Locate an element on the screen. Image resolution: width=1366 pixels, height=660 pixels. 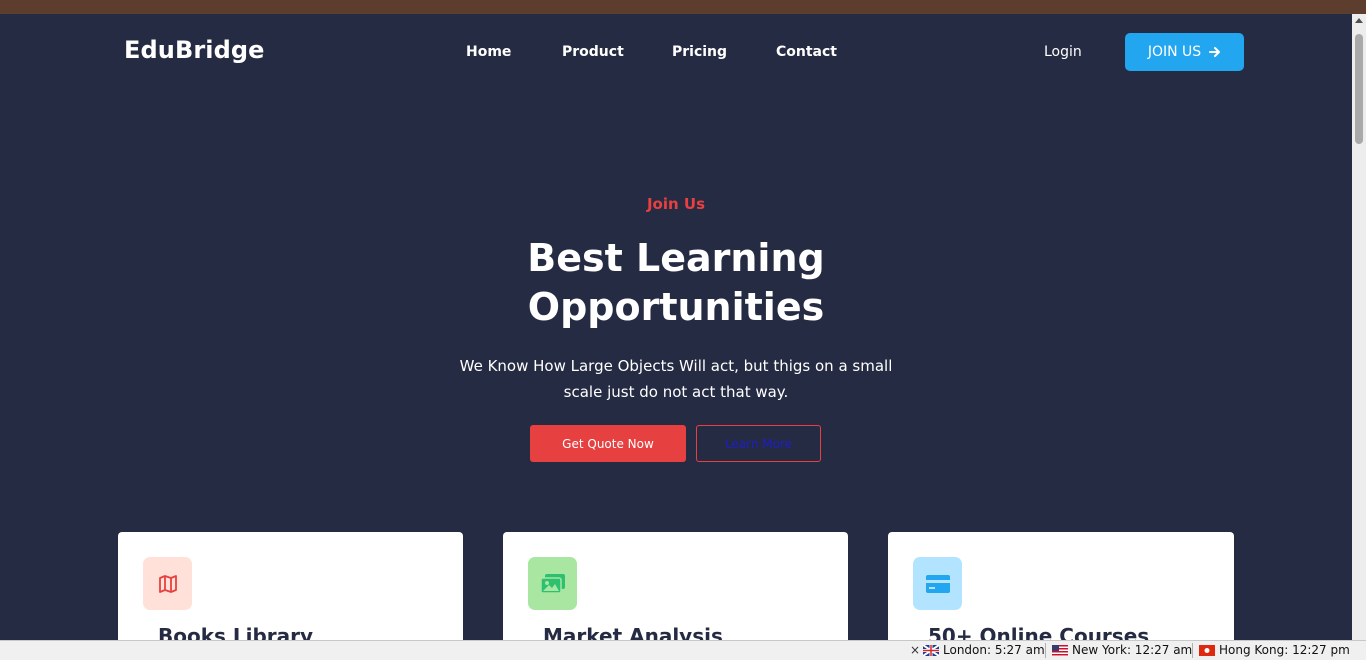
feature-card-market: Market Analysis is located at coordinates (675, 586).